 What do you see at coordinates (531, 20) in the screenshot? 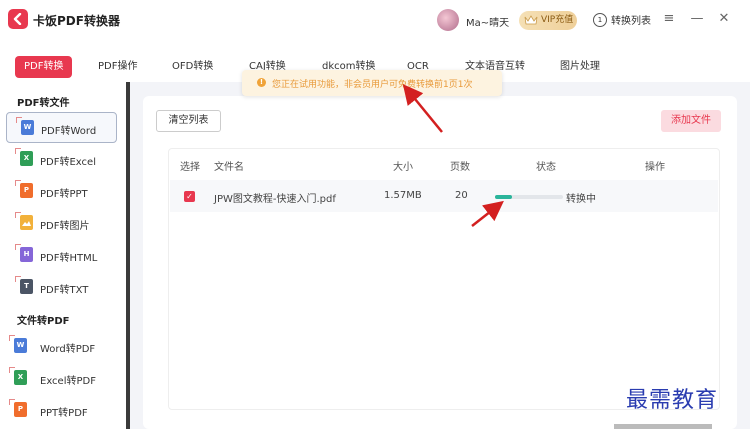
I see `crown-icon` at bounding box center [531, 20].